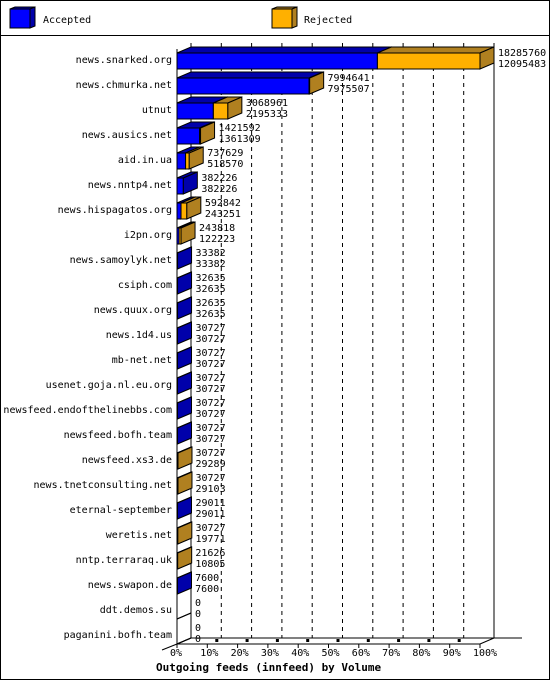 The height and width of the screenshot is (680, 550). I want to click on value-label-offered: 29011, so click(210, 503).